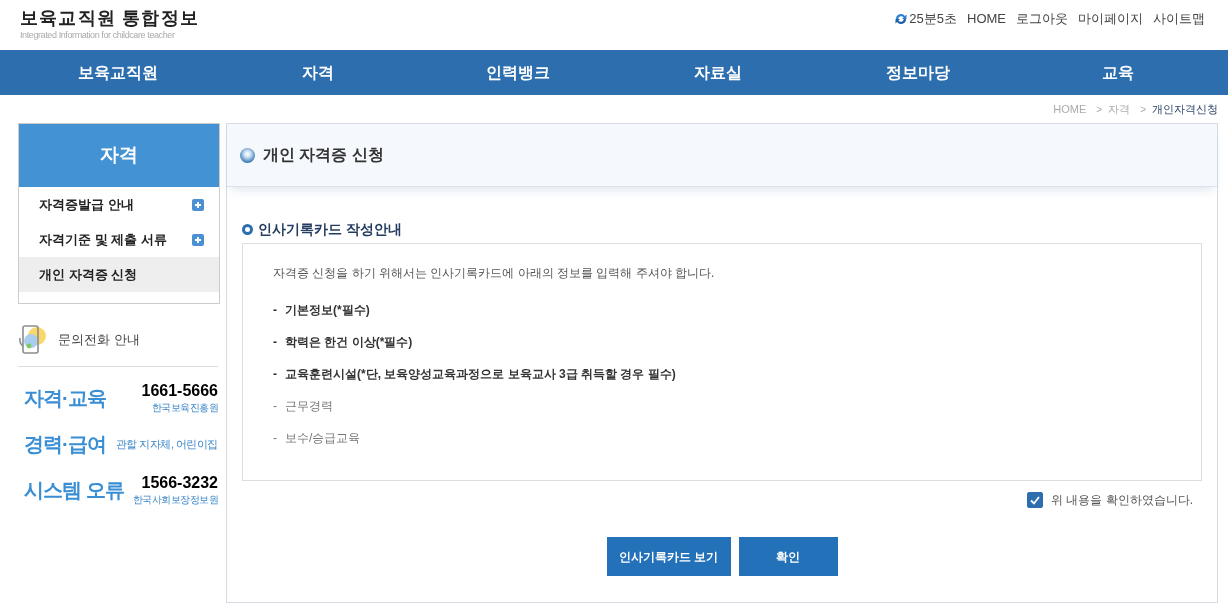 This screenshot has height=614, width=1228. I want to click on intro-text: 자격증 신청을 하기 위해서는 인사기록카드에 아래의 정보를 입력해 주셔야 합니다., so click(494, 273).